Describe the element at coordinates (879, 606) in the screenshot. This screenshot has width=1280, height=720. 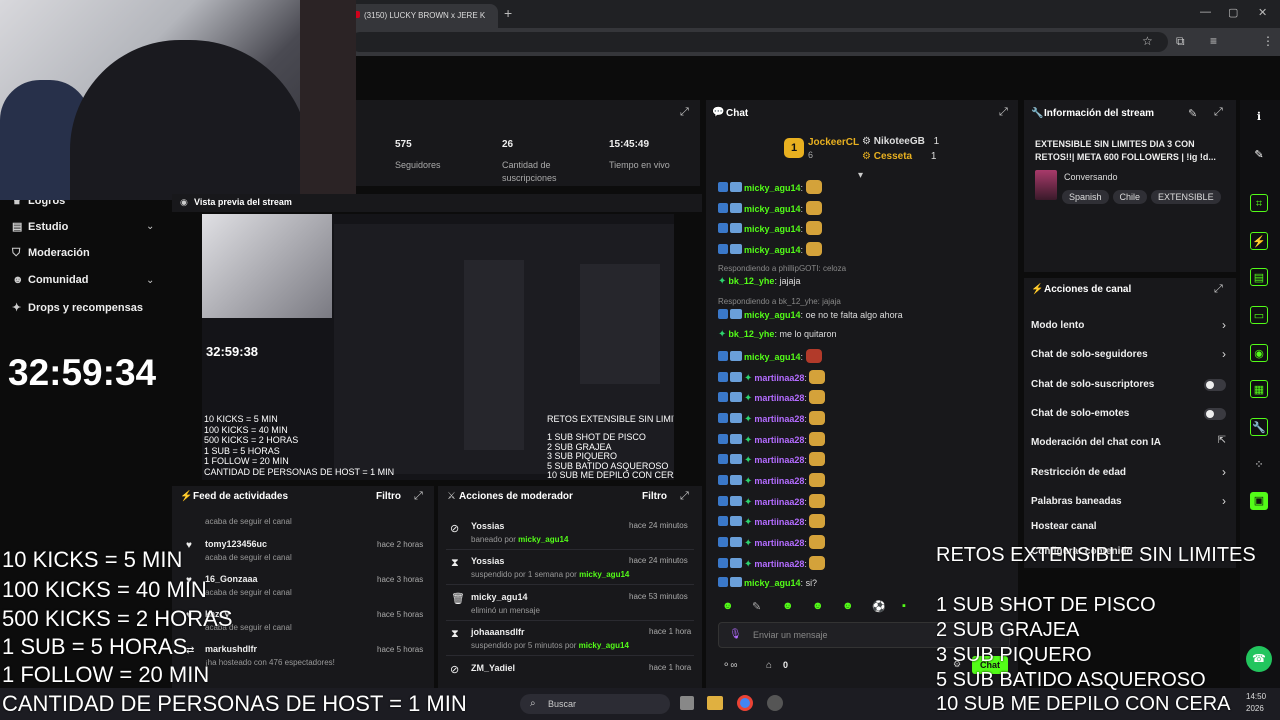
I see `emote-icon: ⚽` at that location.